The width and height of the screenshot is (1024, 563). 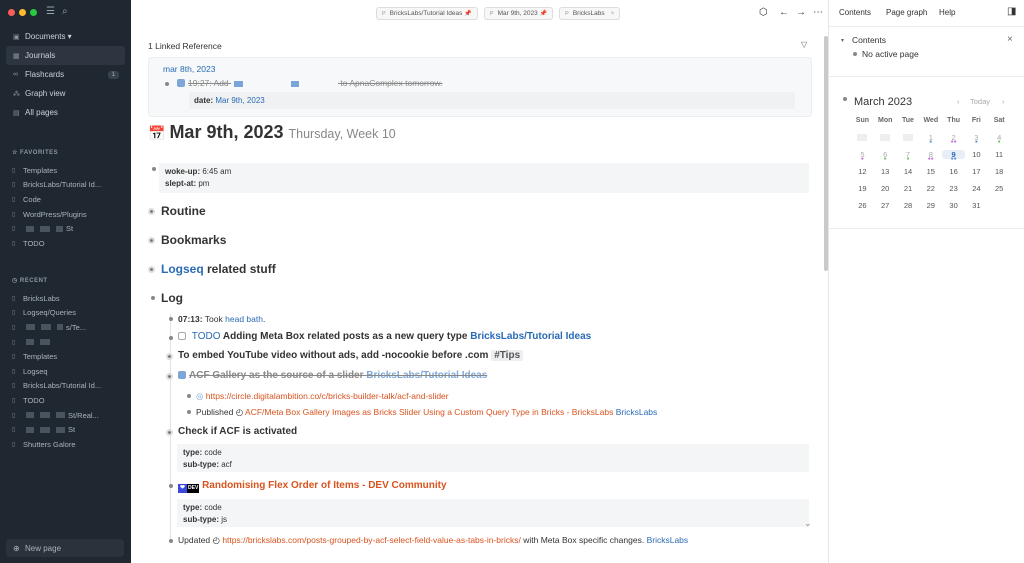 What do you see at coordinates (808, 523) in the screenshot?
I see `chevron-down-icon: ⌄` at bounding box center [808, 523].